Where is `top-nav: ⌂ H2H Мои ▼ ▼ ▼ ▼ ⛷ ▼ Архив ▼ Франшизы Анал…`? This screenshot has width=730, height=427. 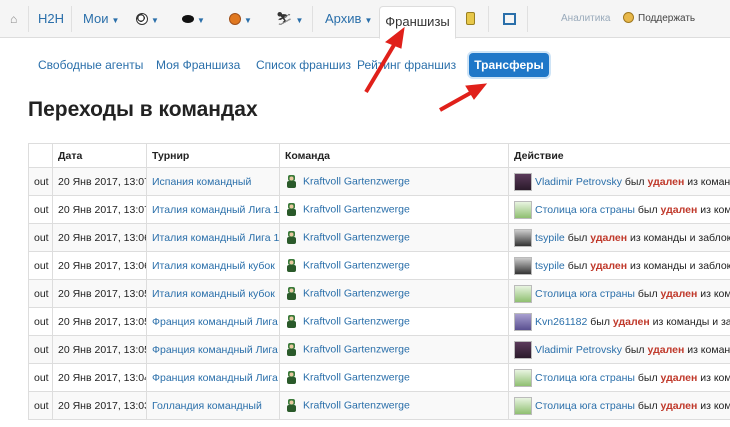 top-nav: ⌂ H2H Мои ▼ ▼ ▼ ▼ ⛷ ▼ Архив ▼ Франшизы Анал… is located at coordinates (365, 19).